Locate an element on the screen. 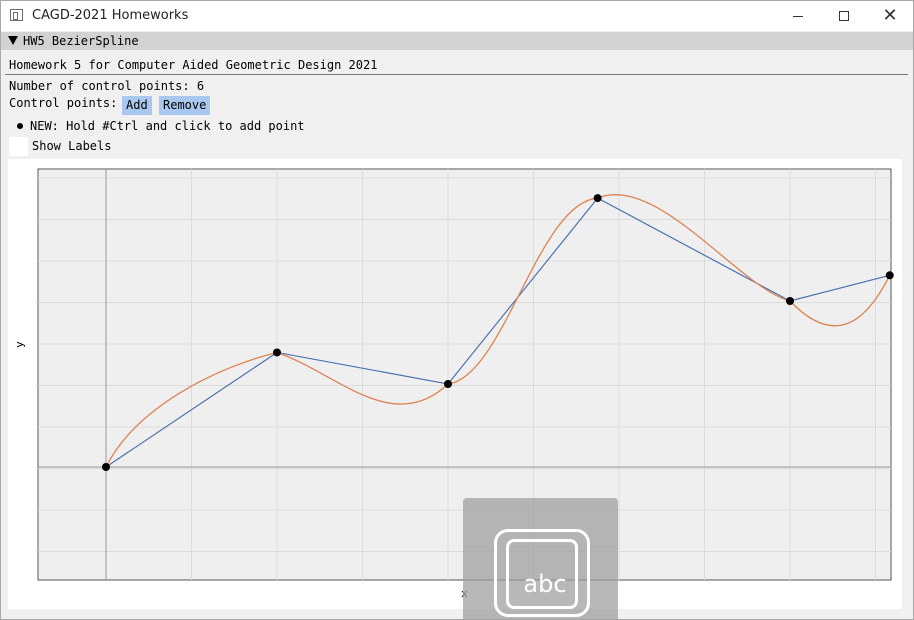 This screenshot has height=620, width=914. ime-indicator: abc is located at coordinates (540, 559).